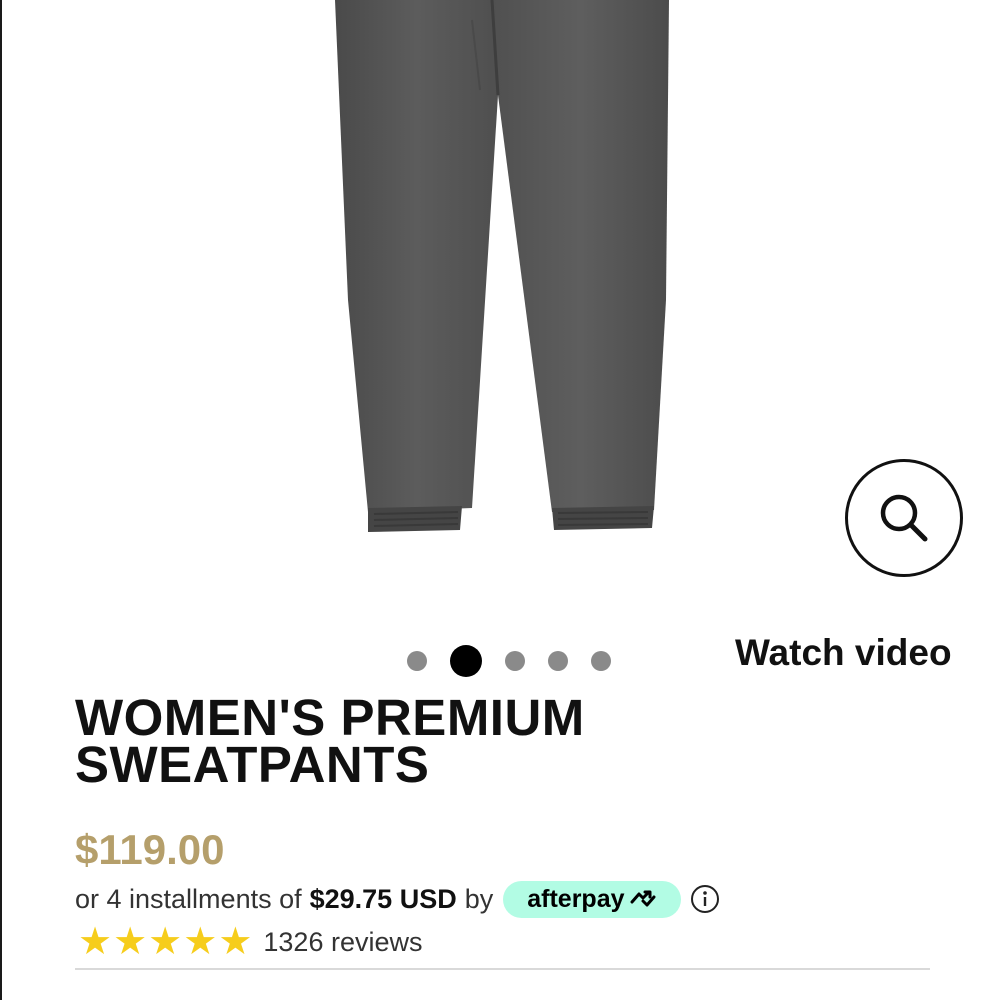 The height and width of the screenshot is (1000, 1000). What do you see at coordinates (466, 661) in the screenshot?
I see `carousel-dot-active` at bounding box center [466, 661].